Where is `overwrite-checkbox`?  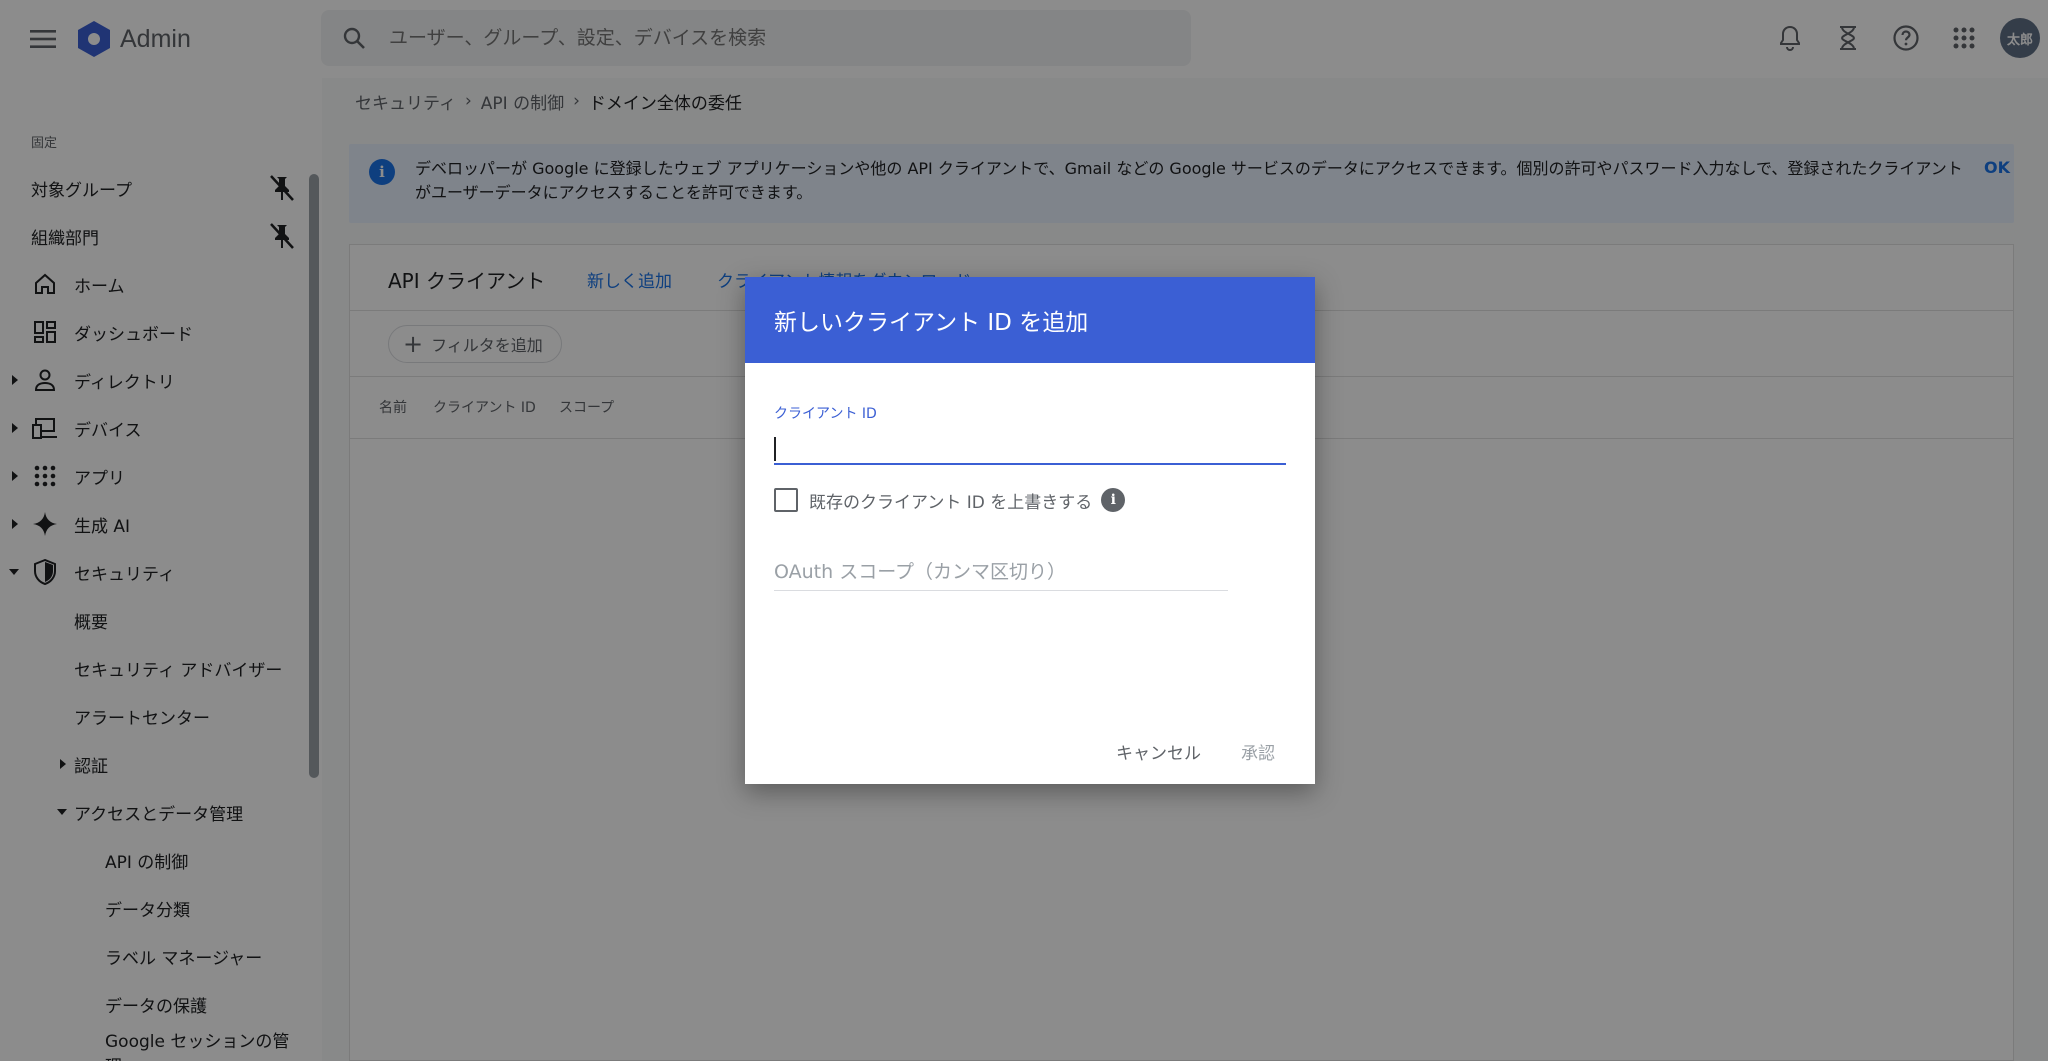 overwrite-checkbox is located at coordinates (786, 500).